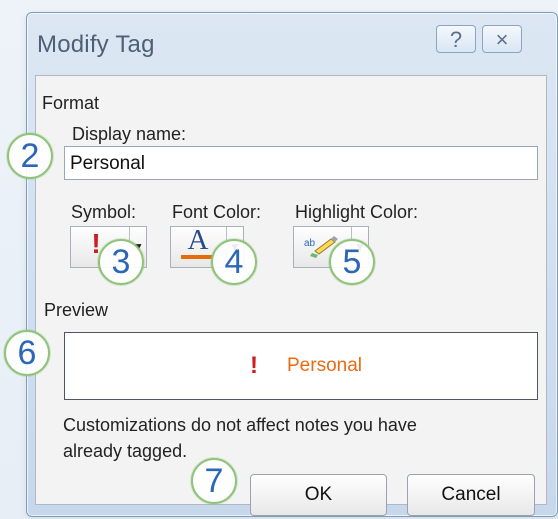 The height and width of the screenshot is (519, 558). Describe the element at coordinates (217, 212) in the screenshot. I see `font-color-label: Font Color:` at that location.